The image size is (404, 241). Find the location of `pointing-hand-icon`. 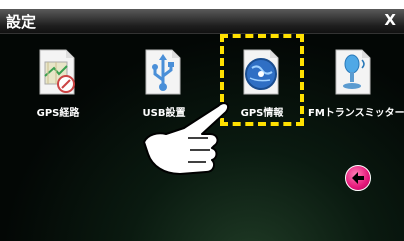

pointing-hand-icon is located at coordinates (186, 138).